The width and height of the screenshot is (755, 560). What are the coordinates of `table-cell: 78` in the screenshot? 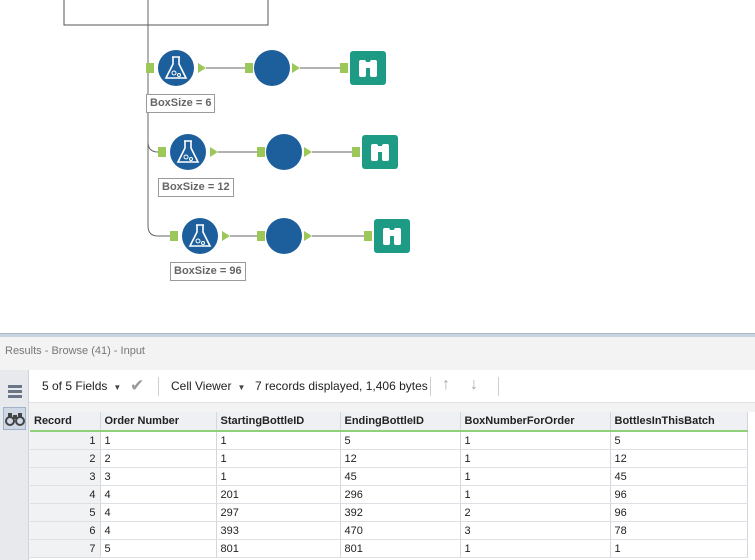 It's located at (679, 530).